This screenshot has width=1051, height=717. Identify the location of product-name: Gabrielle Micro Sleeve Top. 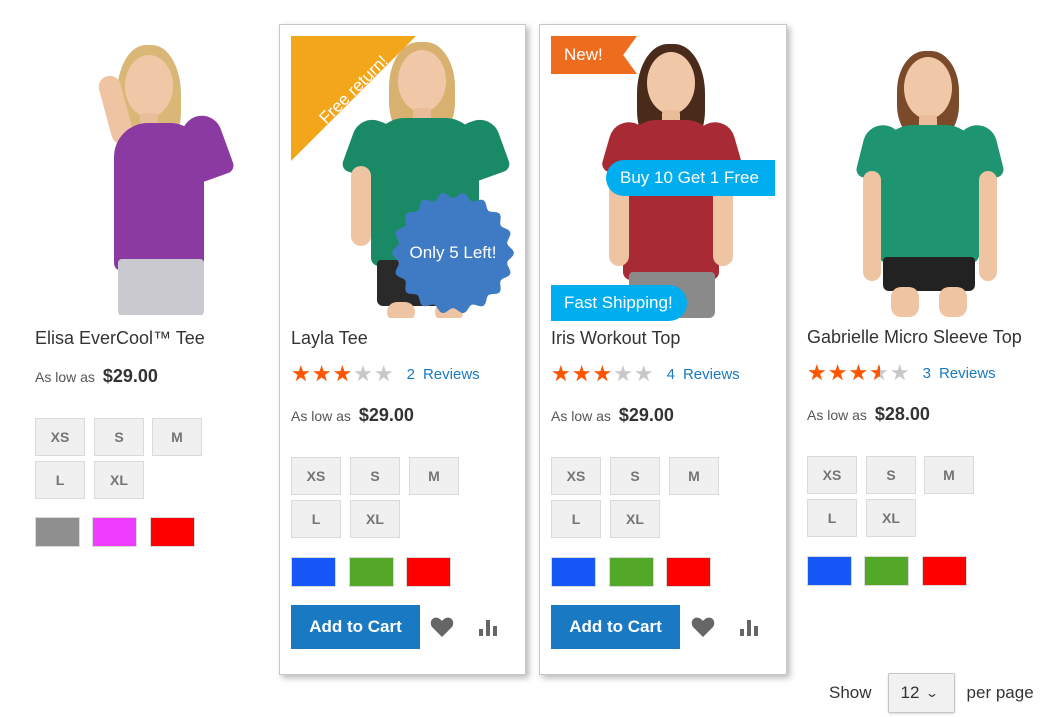
(914, 337).